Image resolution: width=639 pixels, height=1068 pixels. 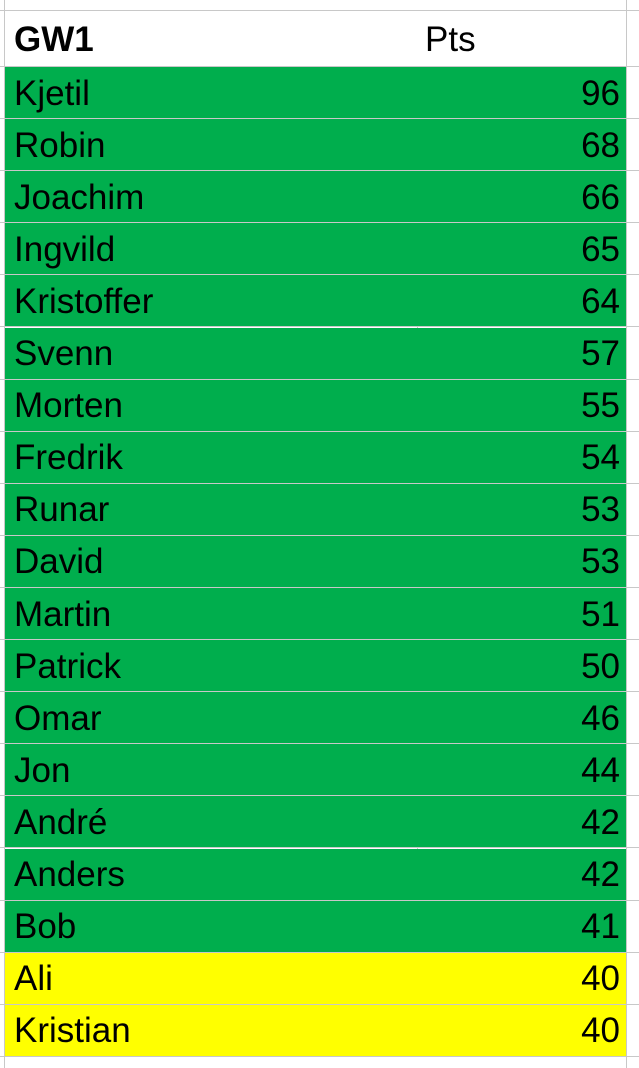 I want to click on table-row: Joachim 66, so click(x=319, y=197).